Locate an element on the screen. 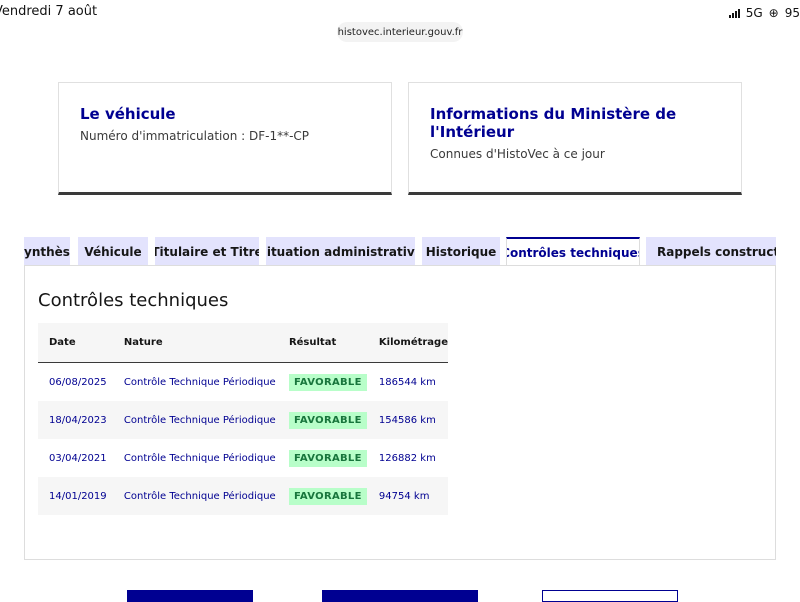  col-nature: Nature is located at coordinates (195, 343).